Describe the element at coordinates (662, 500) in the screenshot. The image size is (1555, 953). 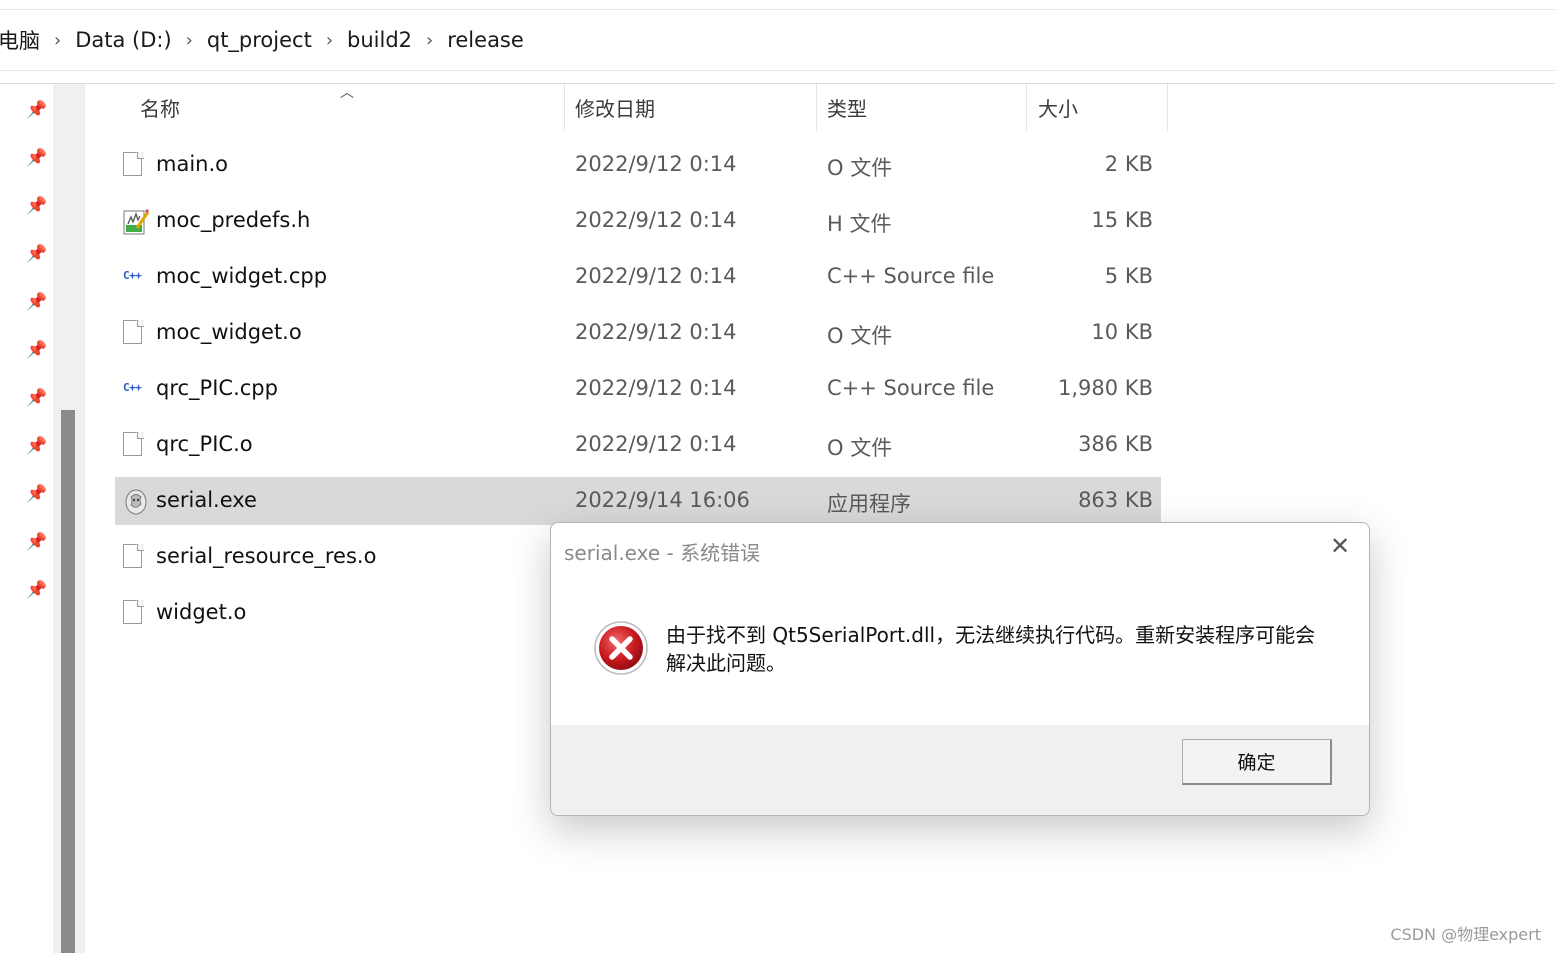
I see `file-modified: 2022/9/14 16:06` at that location.